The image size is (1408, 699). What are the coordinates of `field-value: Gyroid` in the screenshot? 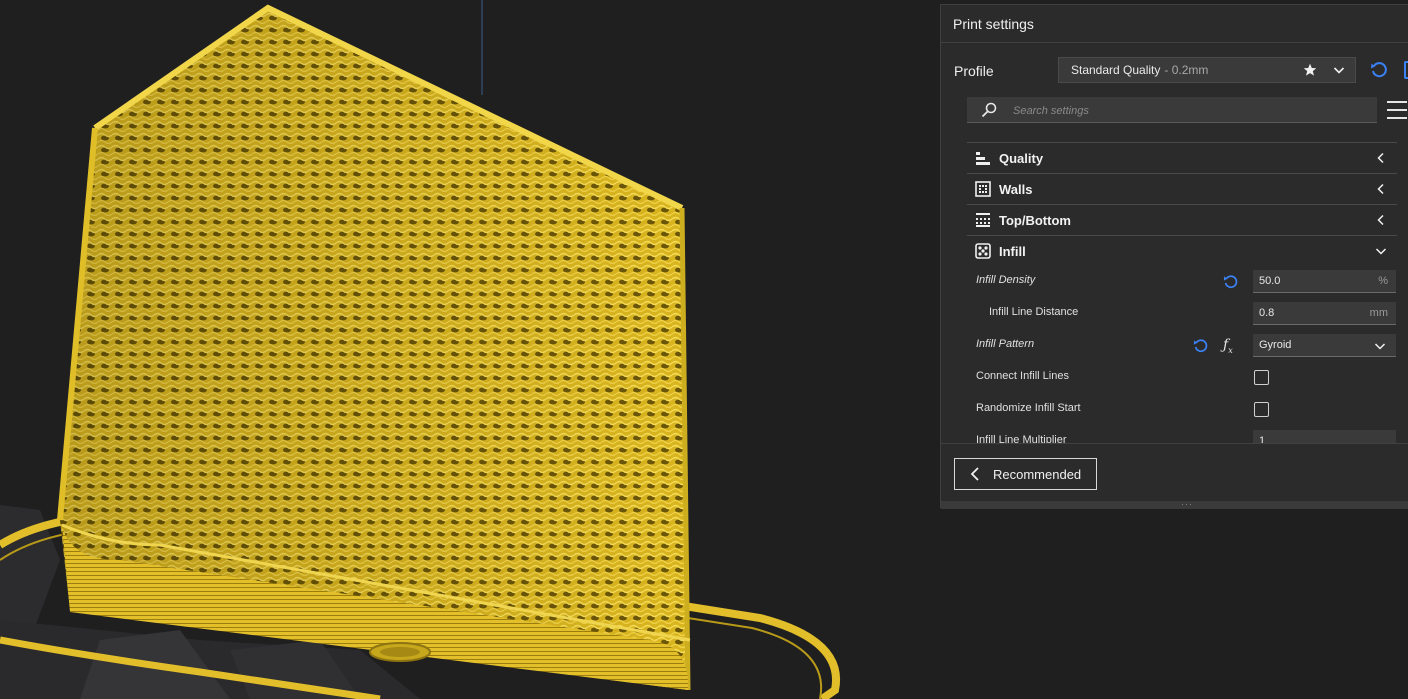 It's located at (1275, 345).